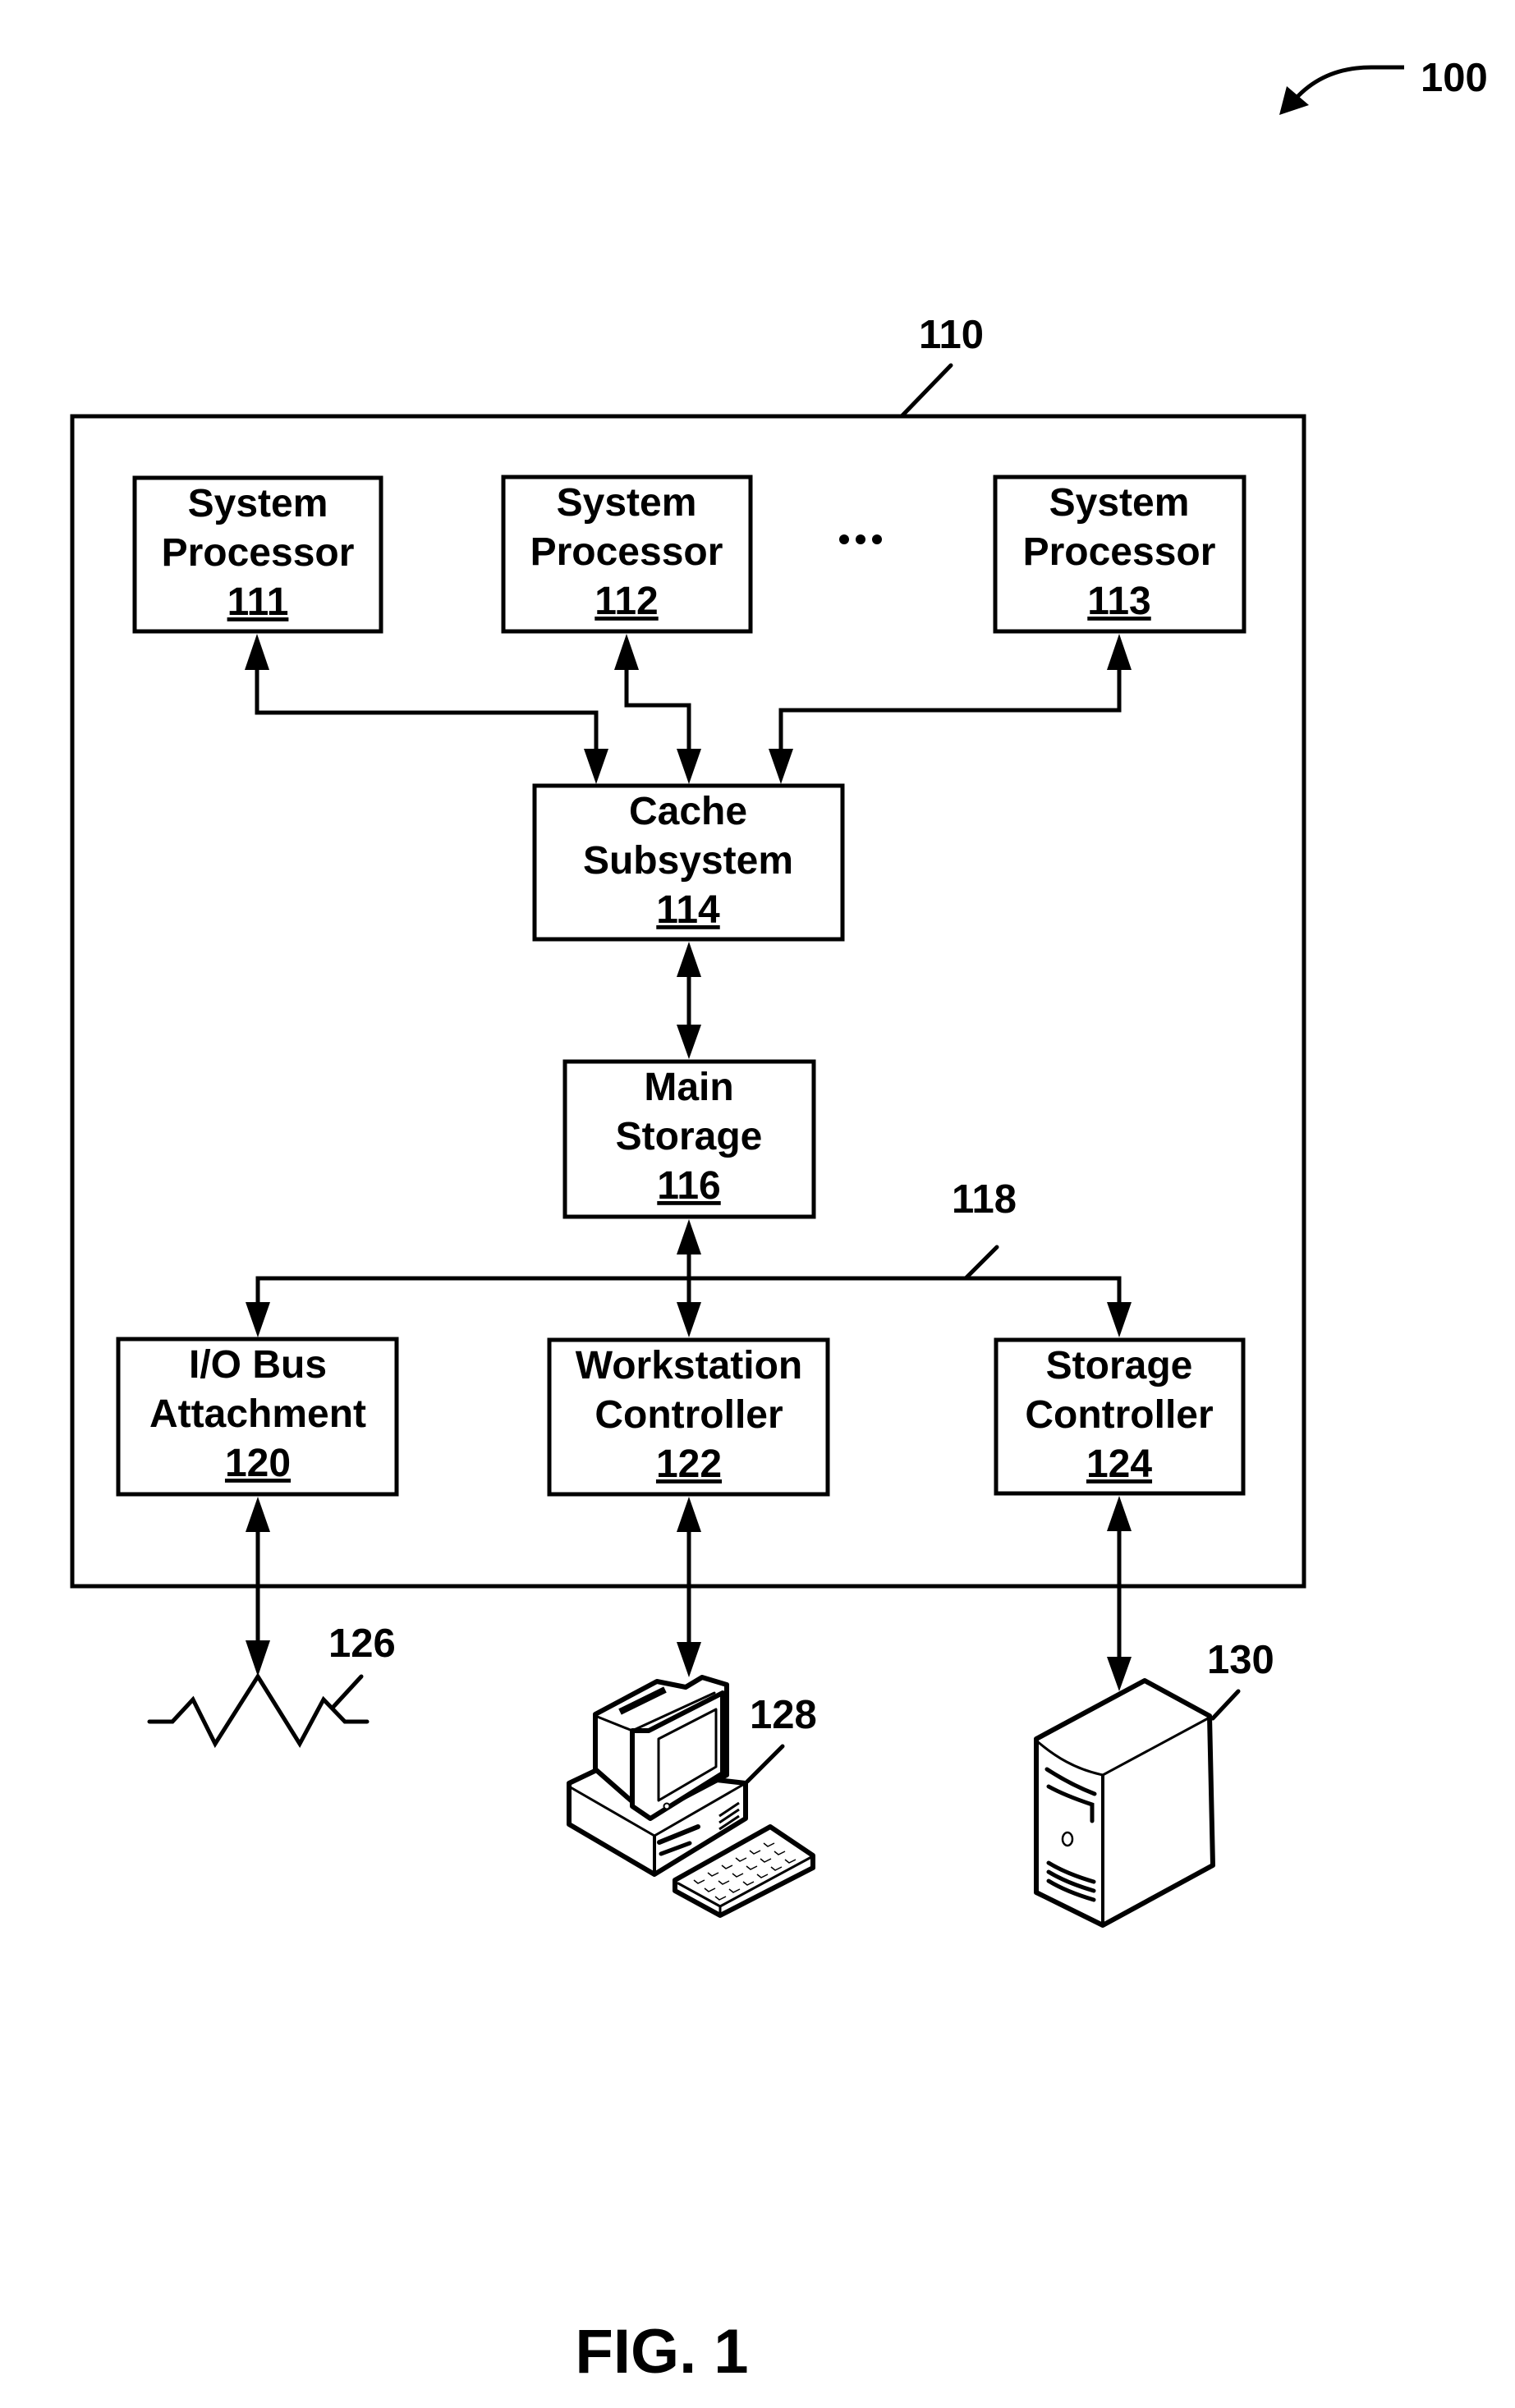  Describe the element at coordinates (765, 1764) in the screenshot. I see `workstation-ref-pointer` at that location.